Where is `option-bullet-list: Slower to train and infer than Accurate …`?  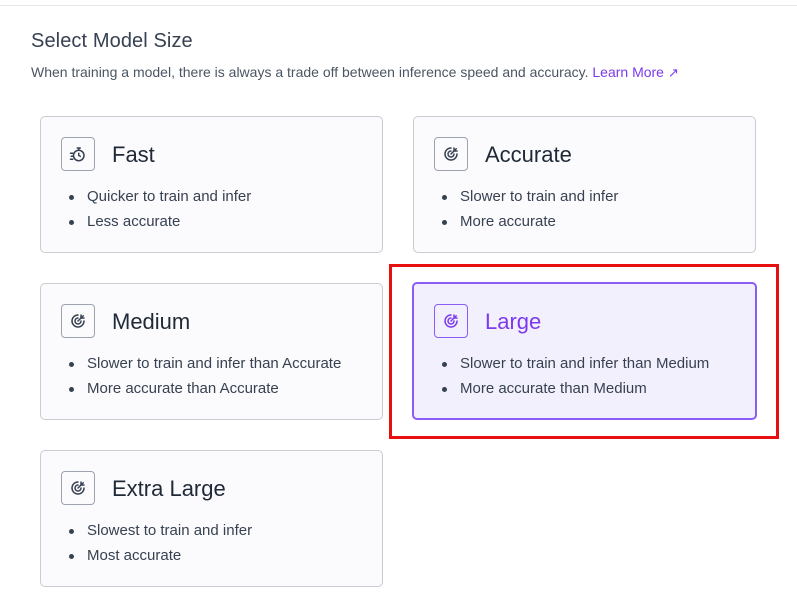 option-bullet-list: Slower to train and infer than Accurate … is located at coordinates (204, 376).